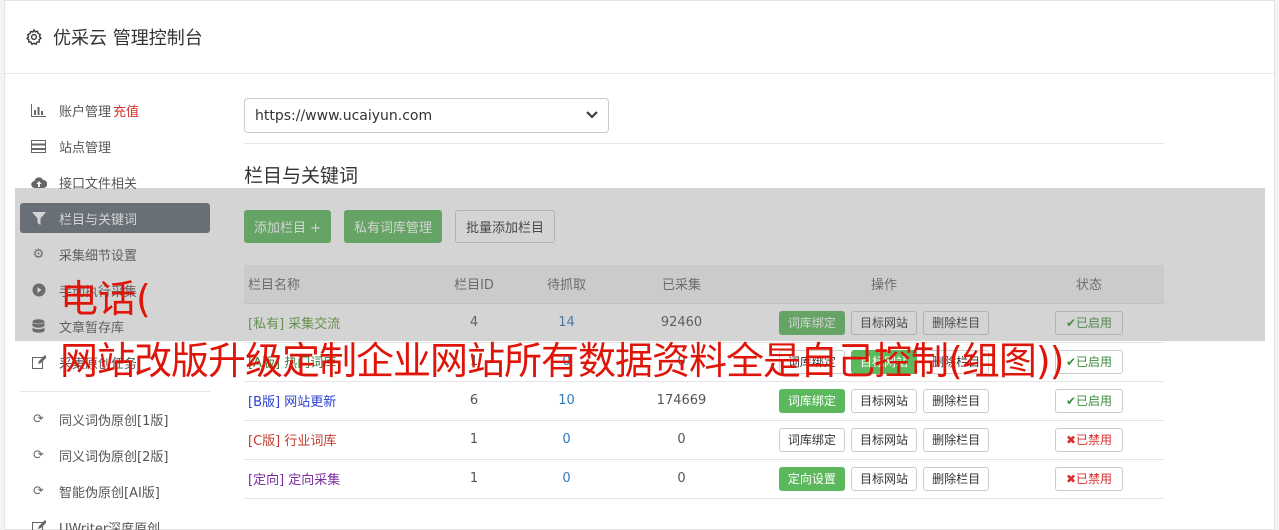 The image size is (1279, 530). I want to click on column-name-cell: [B版] 网站更新, so click(334, 400).